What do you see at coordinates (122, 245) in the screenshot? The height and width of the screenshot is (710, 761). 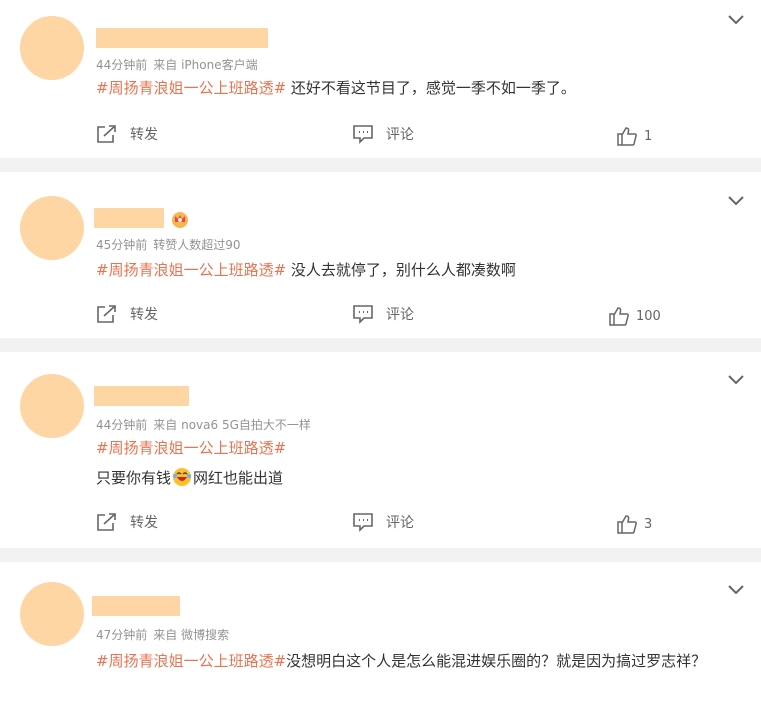 I see `post-time: 45分钟前` at bounding box center [122, 245].